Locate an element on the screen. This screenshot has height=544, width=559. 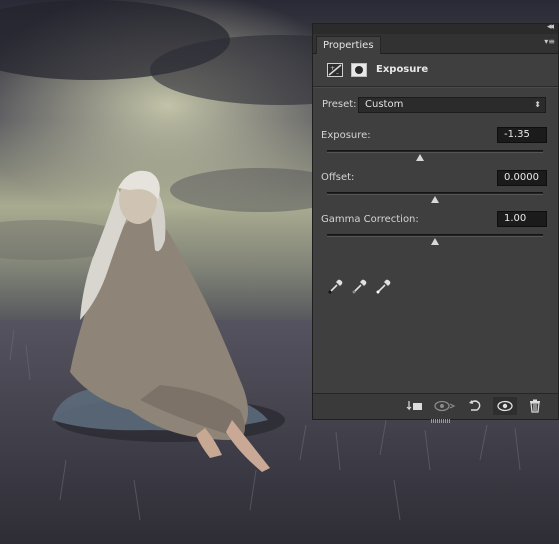
eyedropper-gray-point-icon is located at coordinates (360, 286).